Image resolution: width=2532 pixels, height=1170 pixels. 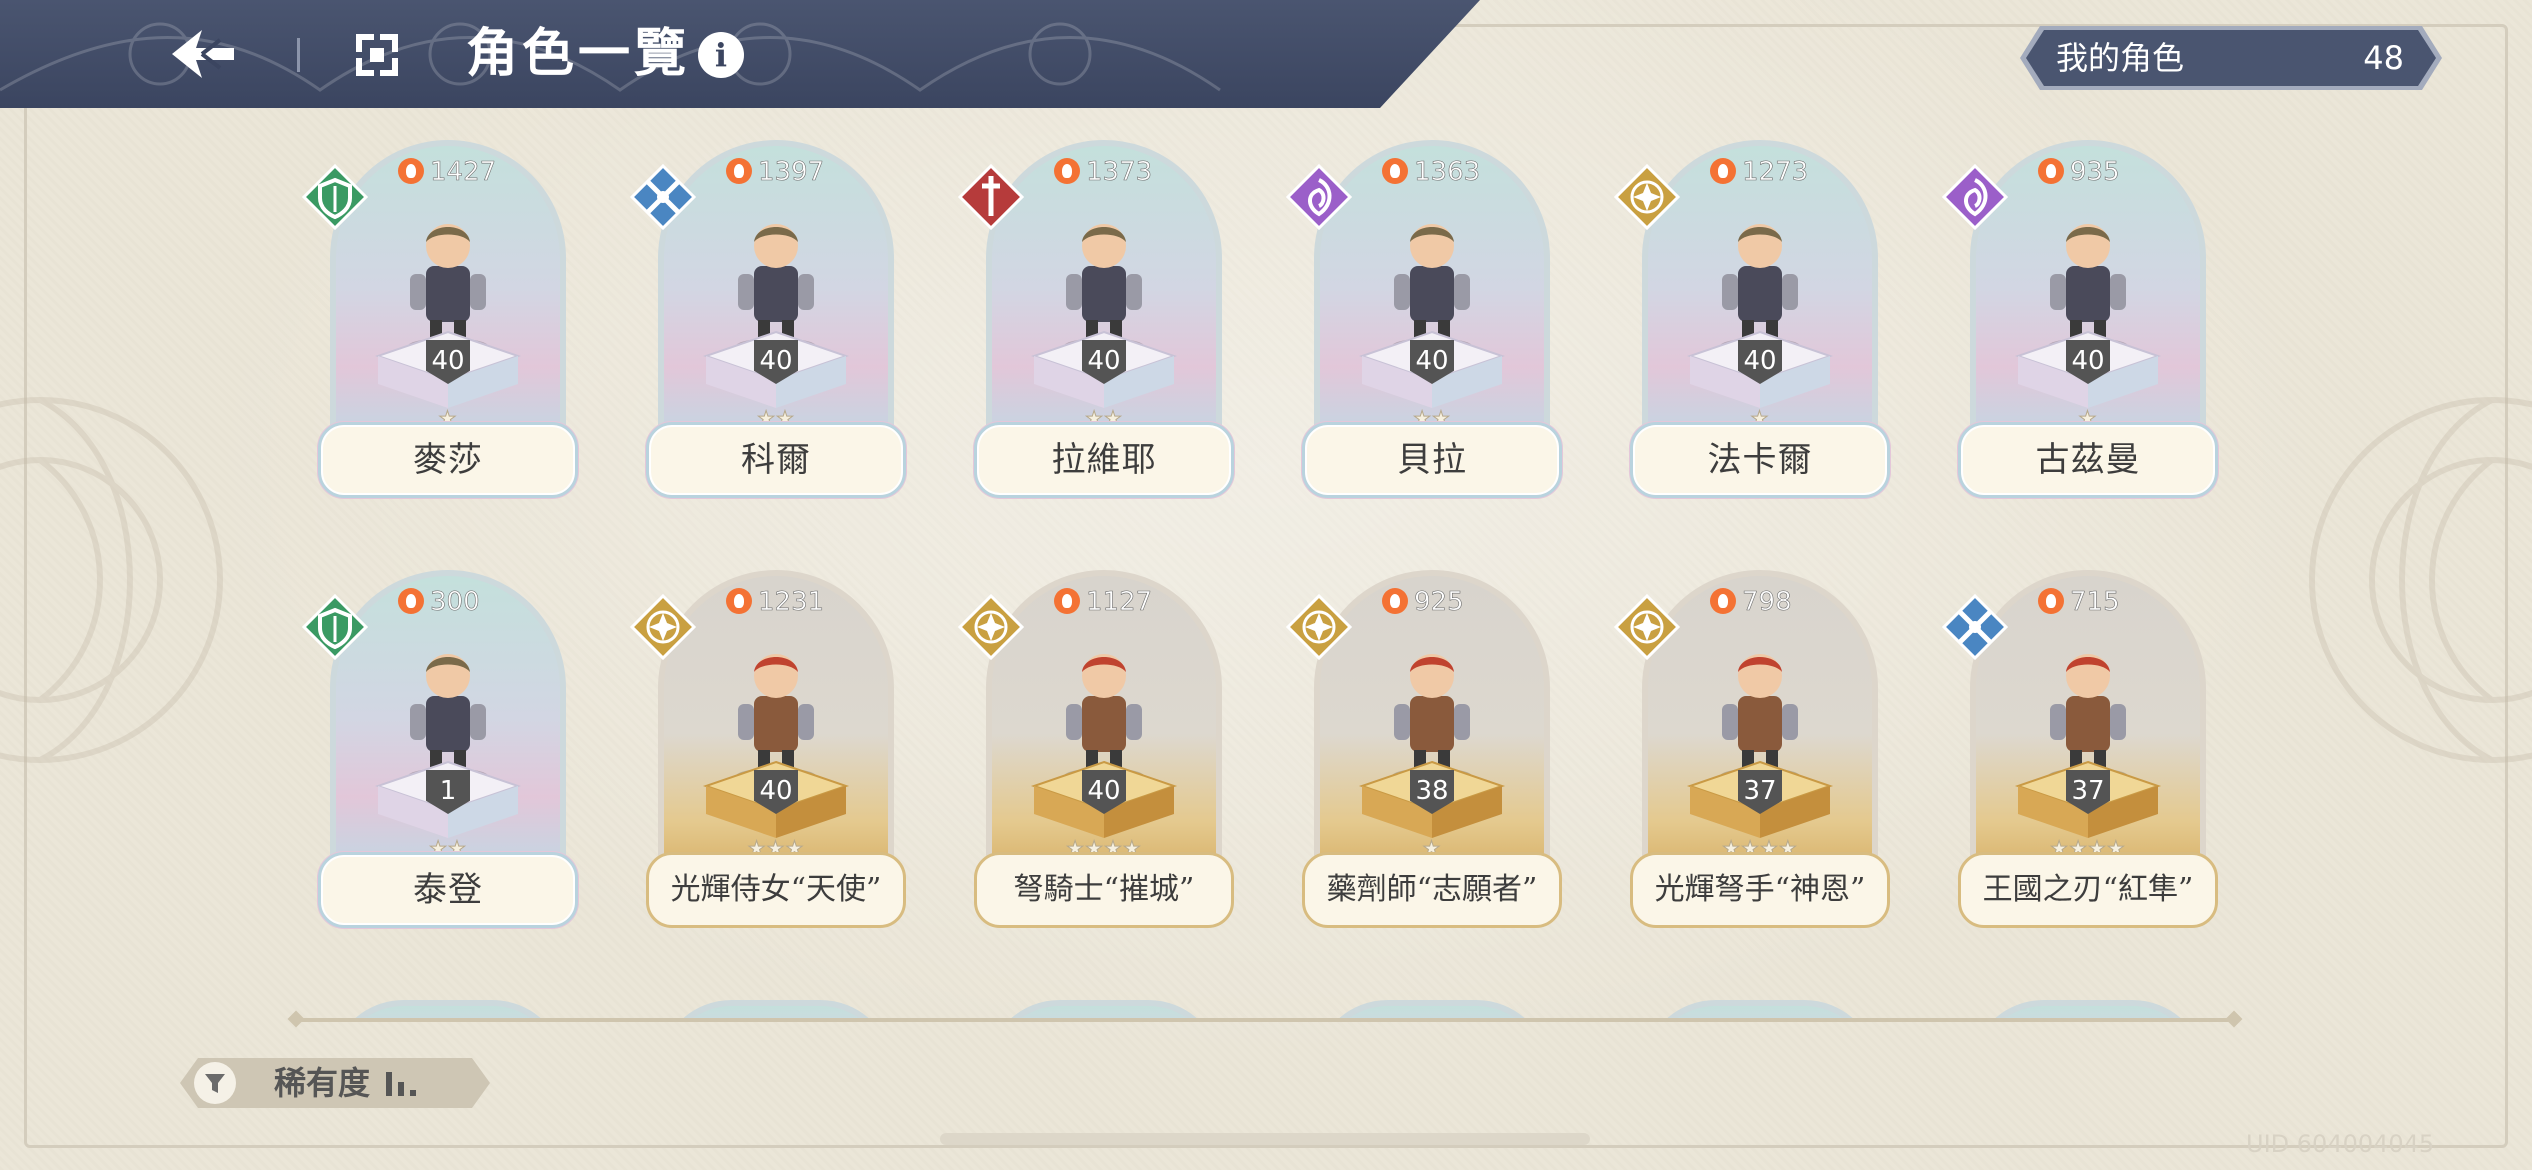 I want to click on character-card: 40 ★★ 拉維耶 1373, so click(x=1096, y=325).